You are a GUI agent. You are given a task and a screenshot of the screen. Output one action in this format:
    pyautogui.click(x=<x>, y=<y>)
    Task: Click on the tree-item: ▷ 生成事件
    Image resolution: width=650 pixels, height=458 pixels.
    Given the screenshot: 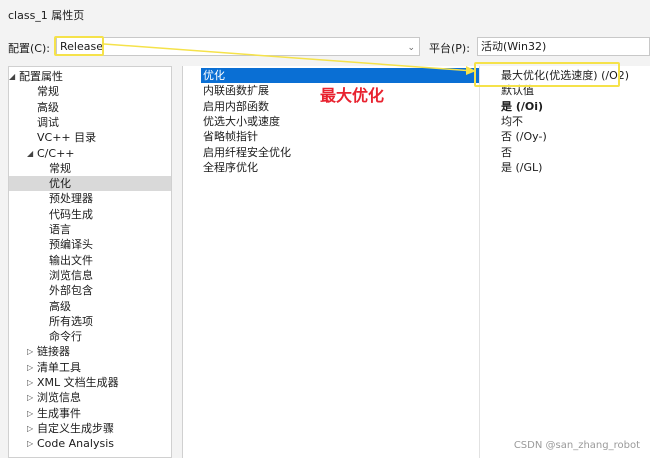 What is the action you would take?
    pyautogui.click(x=90, y=413)
    